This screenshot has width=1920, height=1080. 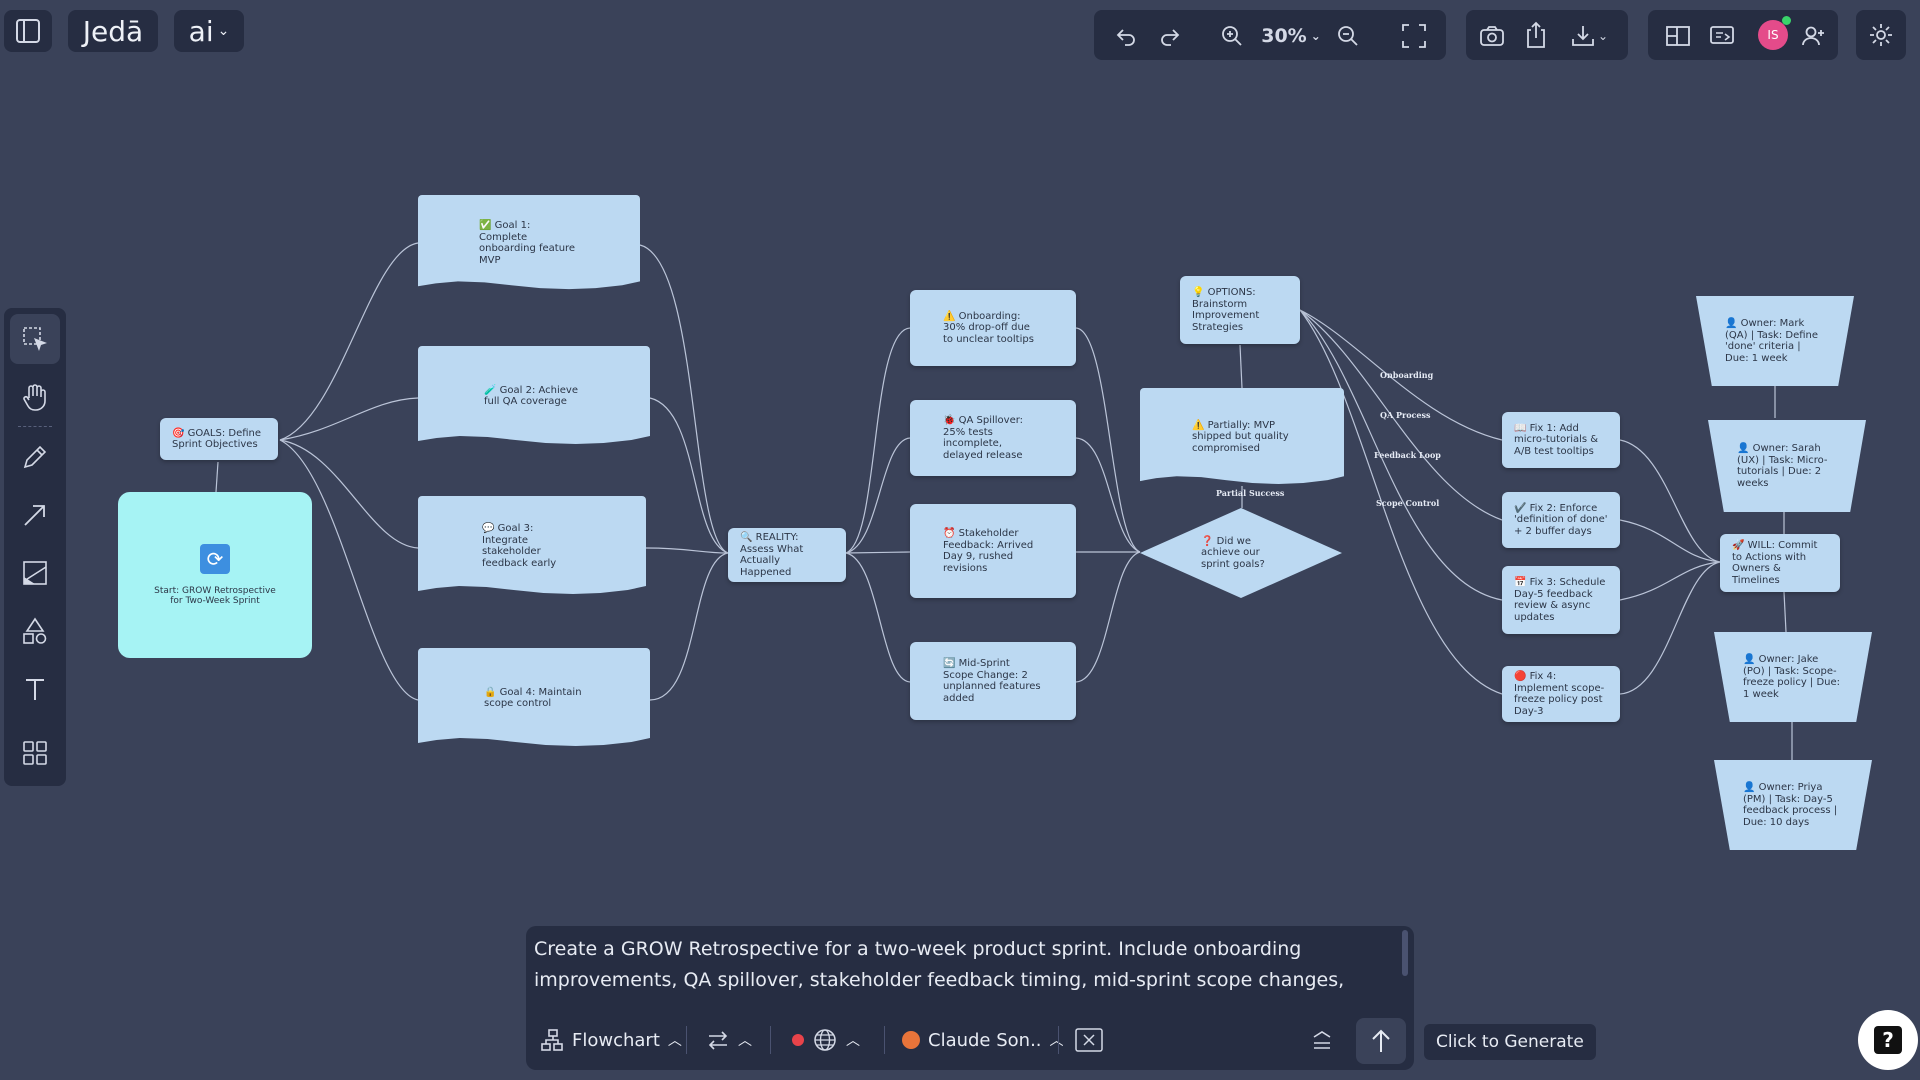 I want to click on help-button: ?, so click(x=1888, y=1040).